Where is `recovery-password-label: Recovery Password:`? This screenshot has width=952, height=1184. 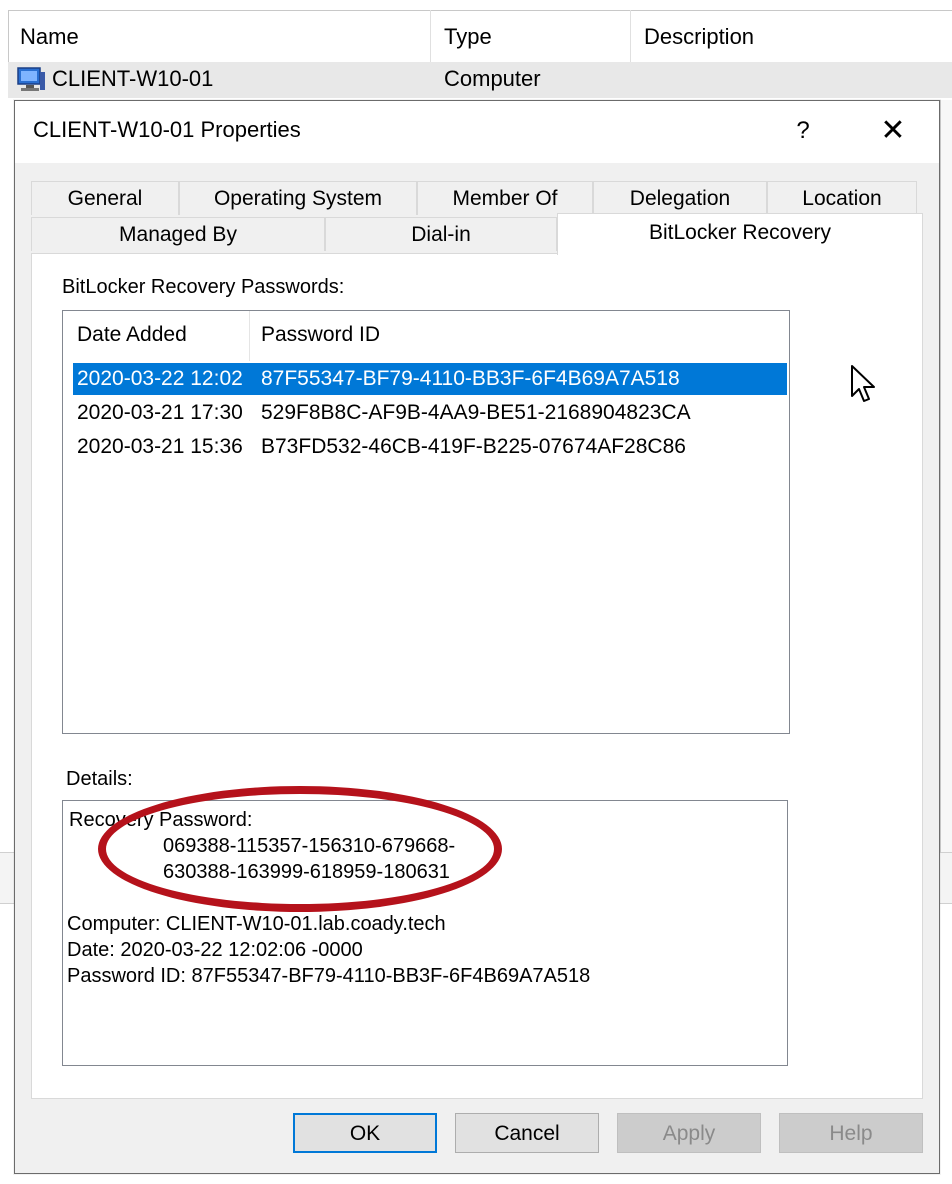 recovery-password-label: Recovery Password: is located at coordinates (161, 820).